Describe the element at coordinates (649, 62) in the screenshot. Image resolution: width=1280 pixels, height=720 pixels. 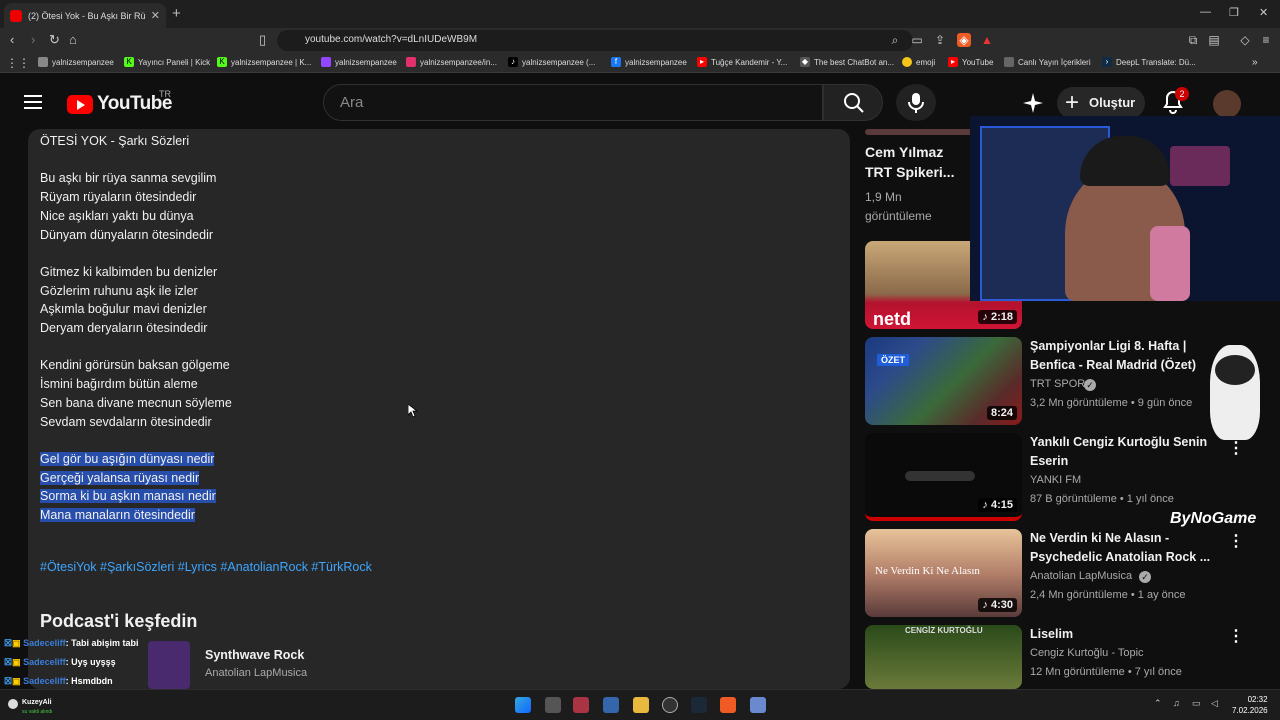
I see `bookmark-item: f yalnizsempanzee` at that location.